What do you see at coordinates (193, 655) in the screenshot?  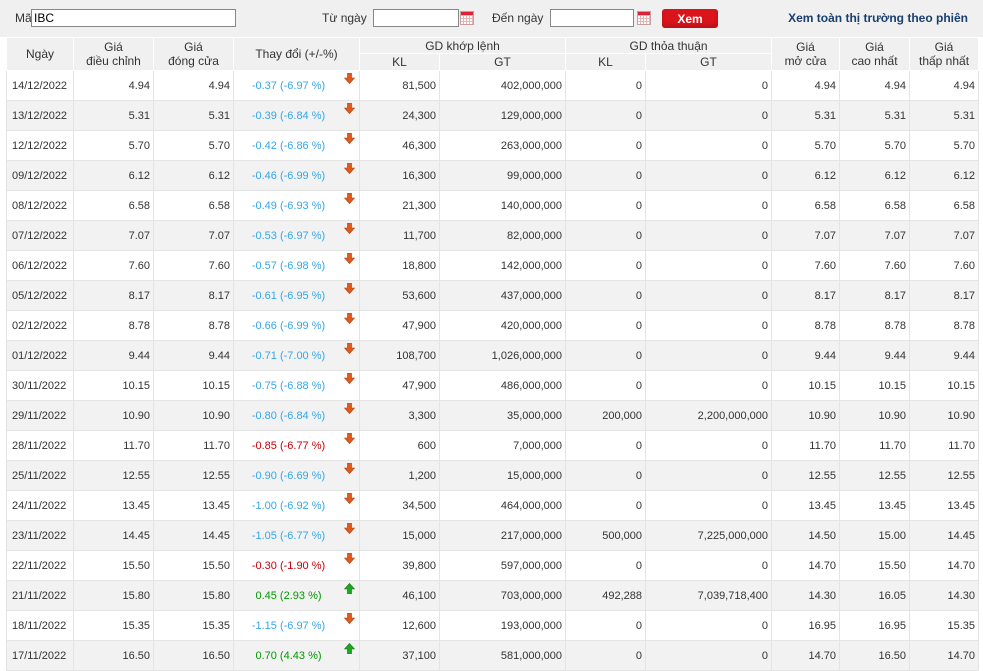 I see `close-price-cell: 16.50` at bounding box center [193, 655].